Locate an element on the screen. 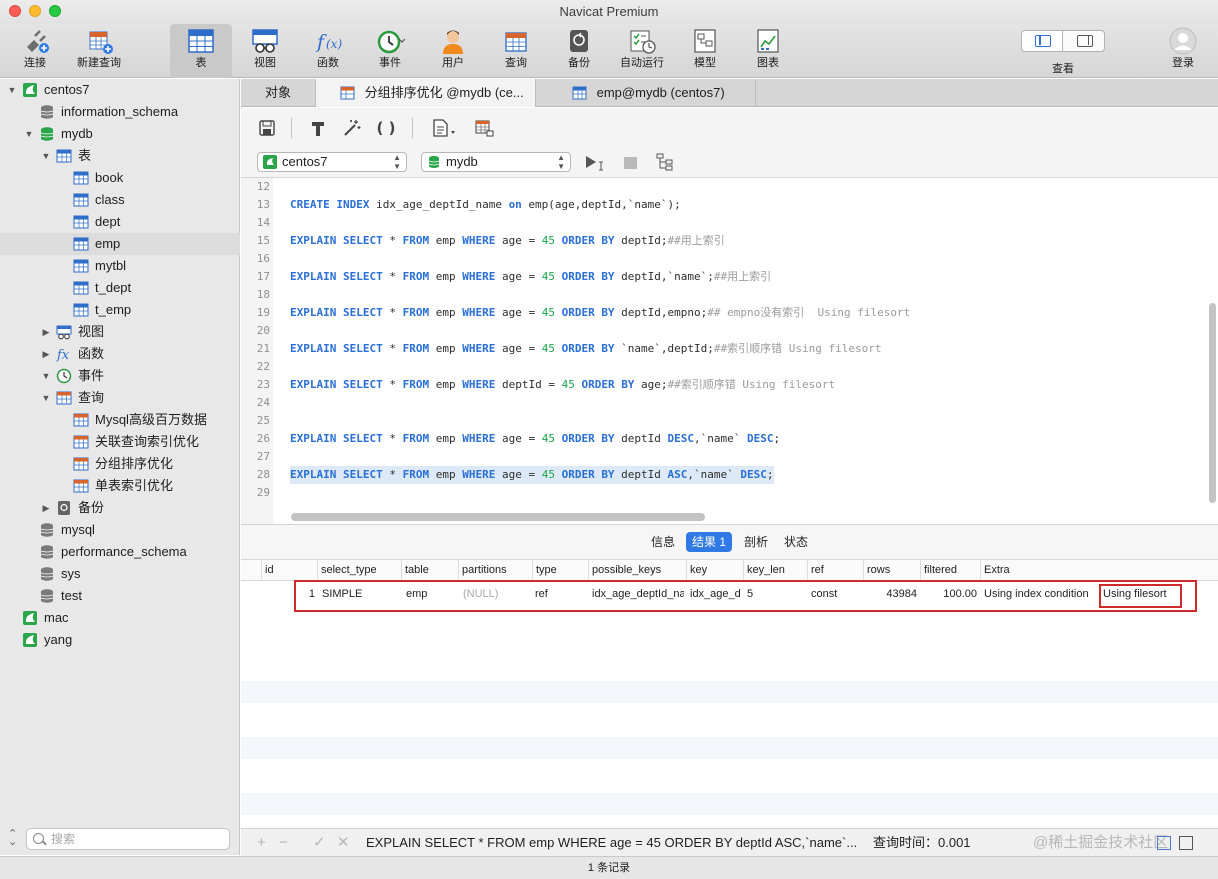 Image resolution: width=1218 pixels, height=879 pixels. code-line: 24 is located at coordinates (721, 403).